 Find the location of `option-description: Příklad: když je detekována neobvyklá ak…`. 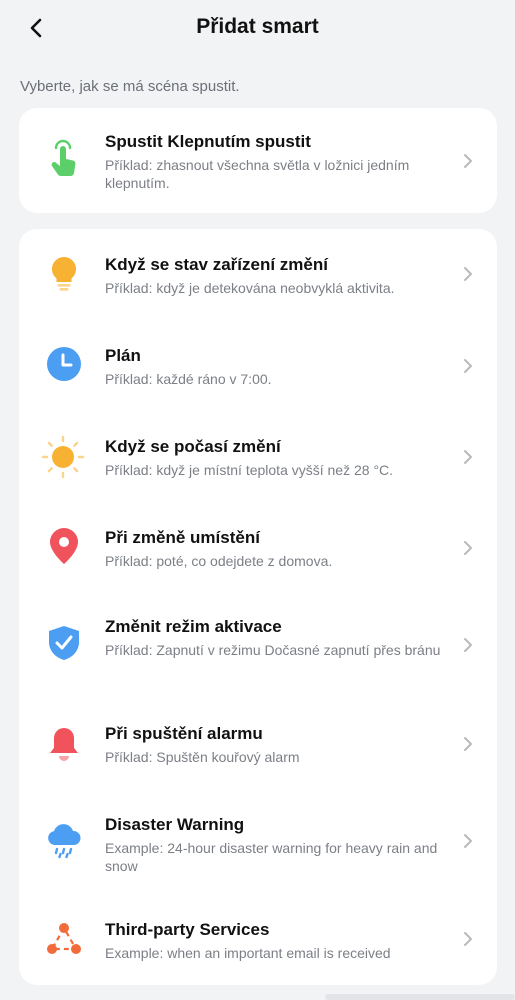

option-description: Příklad: když je detekována neobvyklá ak… is located at coordinates (250, 288).